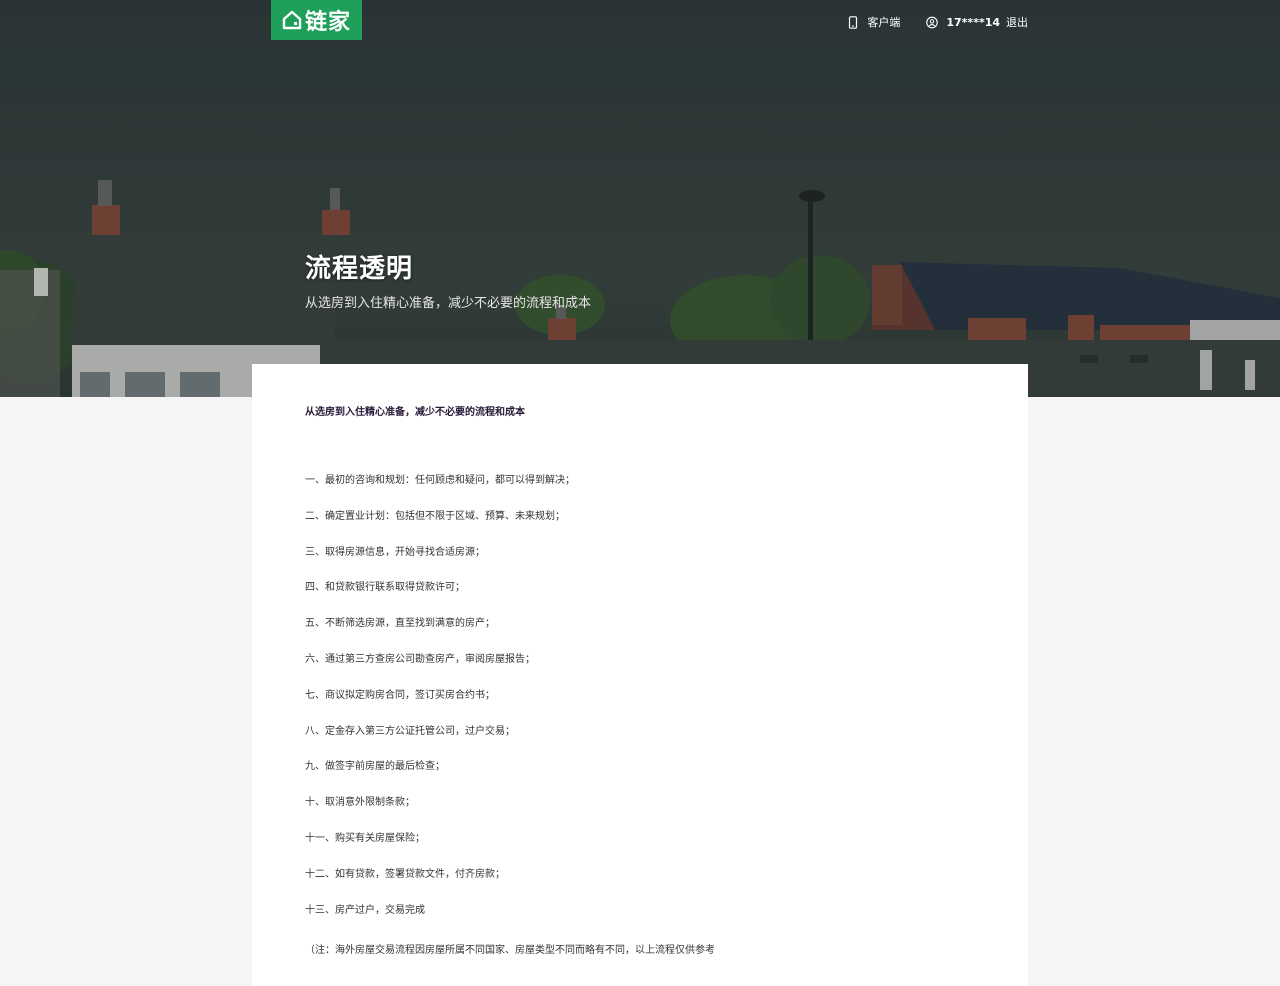 Image resolution: width=1280 pixels, height=986 pixels. Describe the element at coordinates (365, 838) in the screenshot. I see `process-step: 十一、购买有关房屋保险；` at that location.